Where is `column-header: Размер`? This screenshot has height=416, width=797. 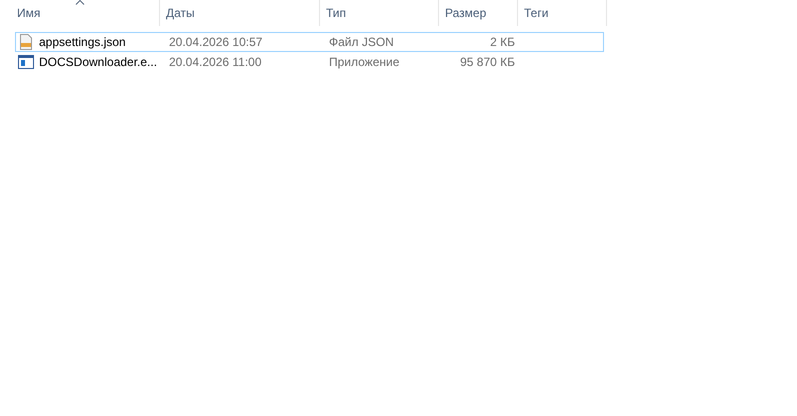 column-header: Размер is located at coordinates (478, 13).